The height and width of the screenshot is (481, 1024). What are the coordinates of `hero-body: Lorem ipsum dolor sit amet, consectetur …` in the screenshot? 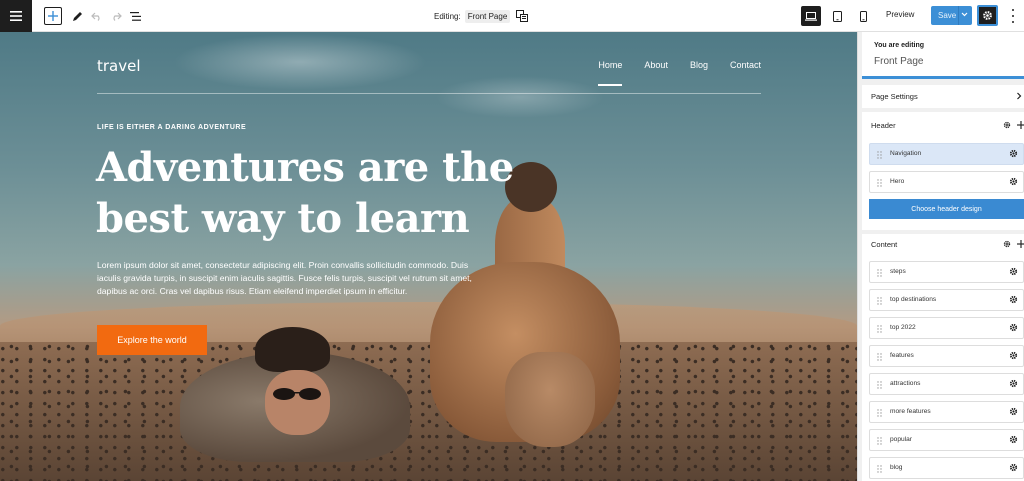 It's located at (284, 278).